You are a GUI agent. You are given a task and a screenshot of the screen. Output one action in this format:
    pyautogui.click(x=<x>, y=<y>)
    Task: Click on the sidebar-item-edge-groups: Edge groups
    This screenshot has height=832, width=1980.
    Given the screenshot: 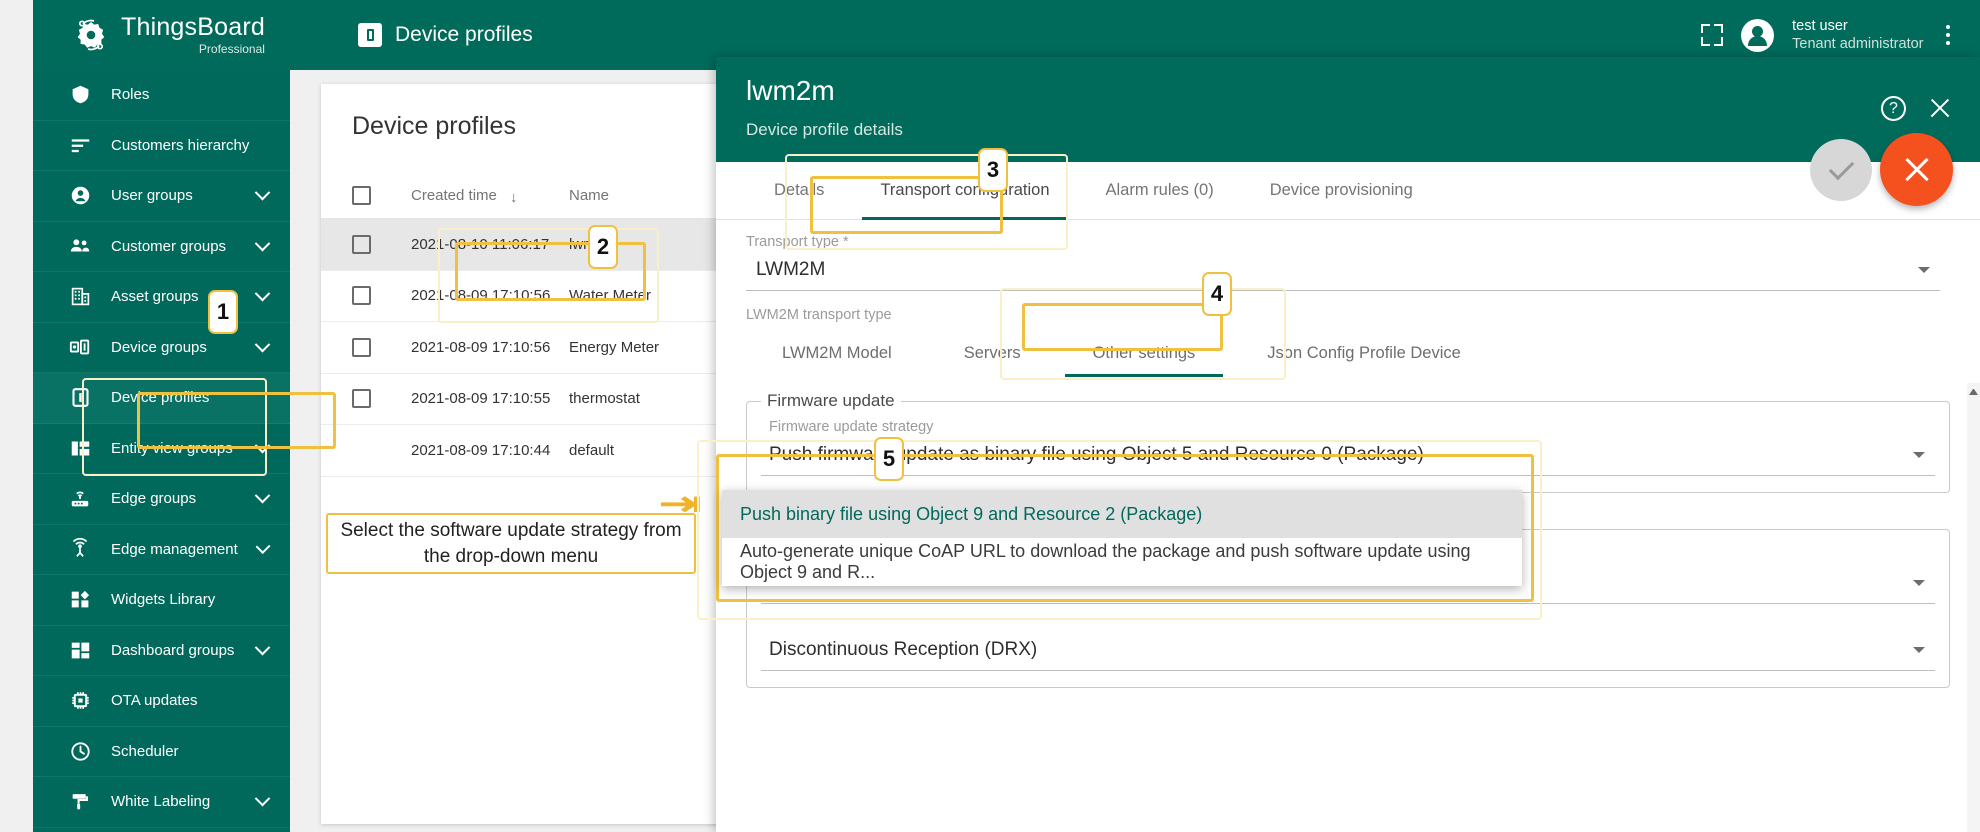 What is the action you would take?
    pyautogui.click(x=161, y=499)
    